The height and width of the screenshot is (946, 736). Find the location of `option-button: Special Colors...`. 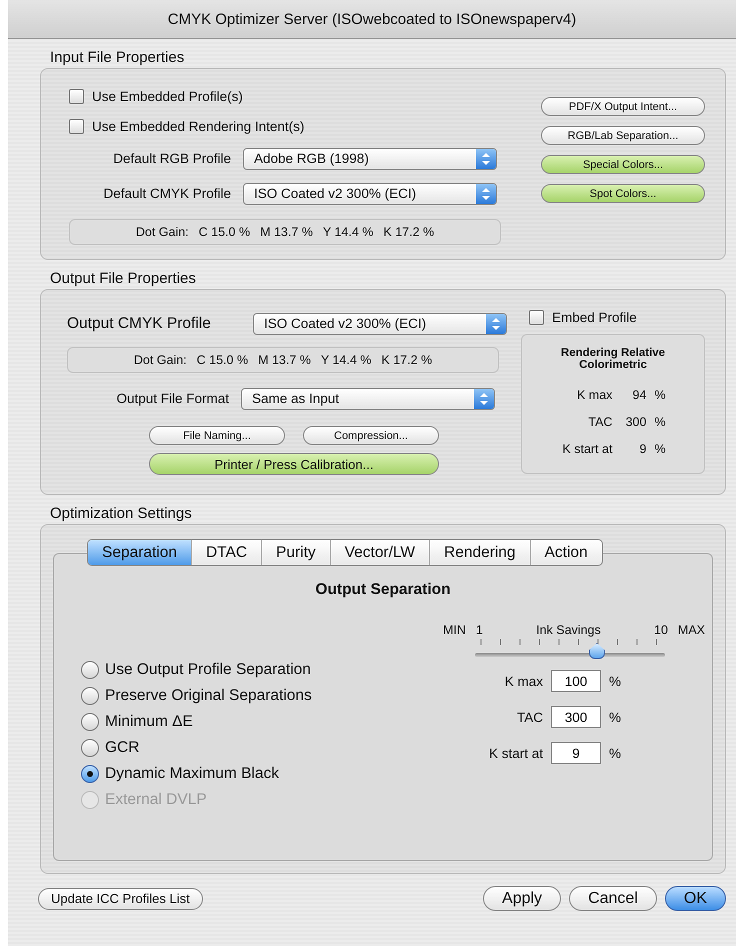

option-button: Special Colors... is located at coordinates (623, 164).